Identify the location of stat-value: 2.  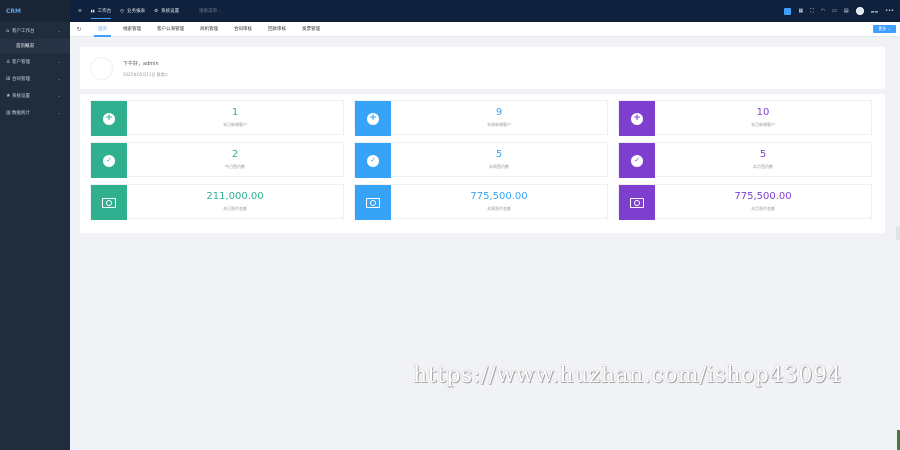
(235, 154).